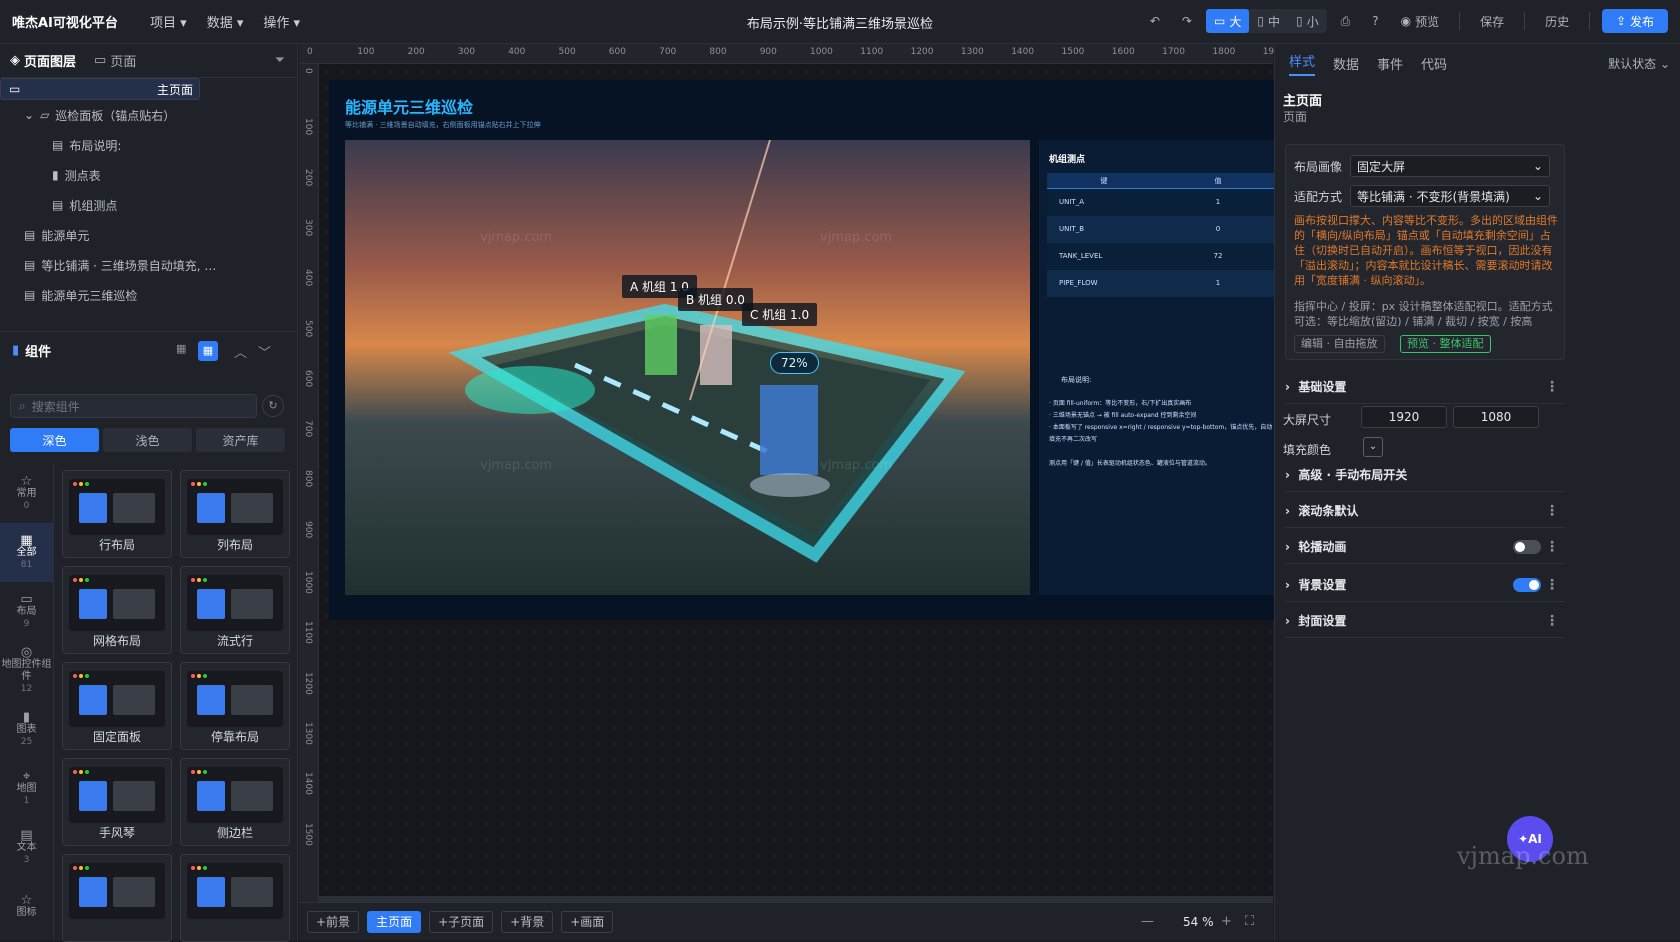 The width and height of the screenshot is (1680, 942). Describe the element at coordinates (1527, 546) in the screenshot. I see `carousel-toggle` at that location.